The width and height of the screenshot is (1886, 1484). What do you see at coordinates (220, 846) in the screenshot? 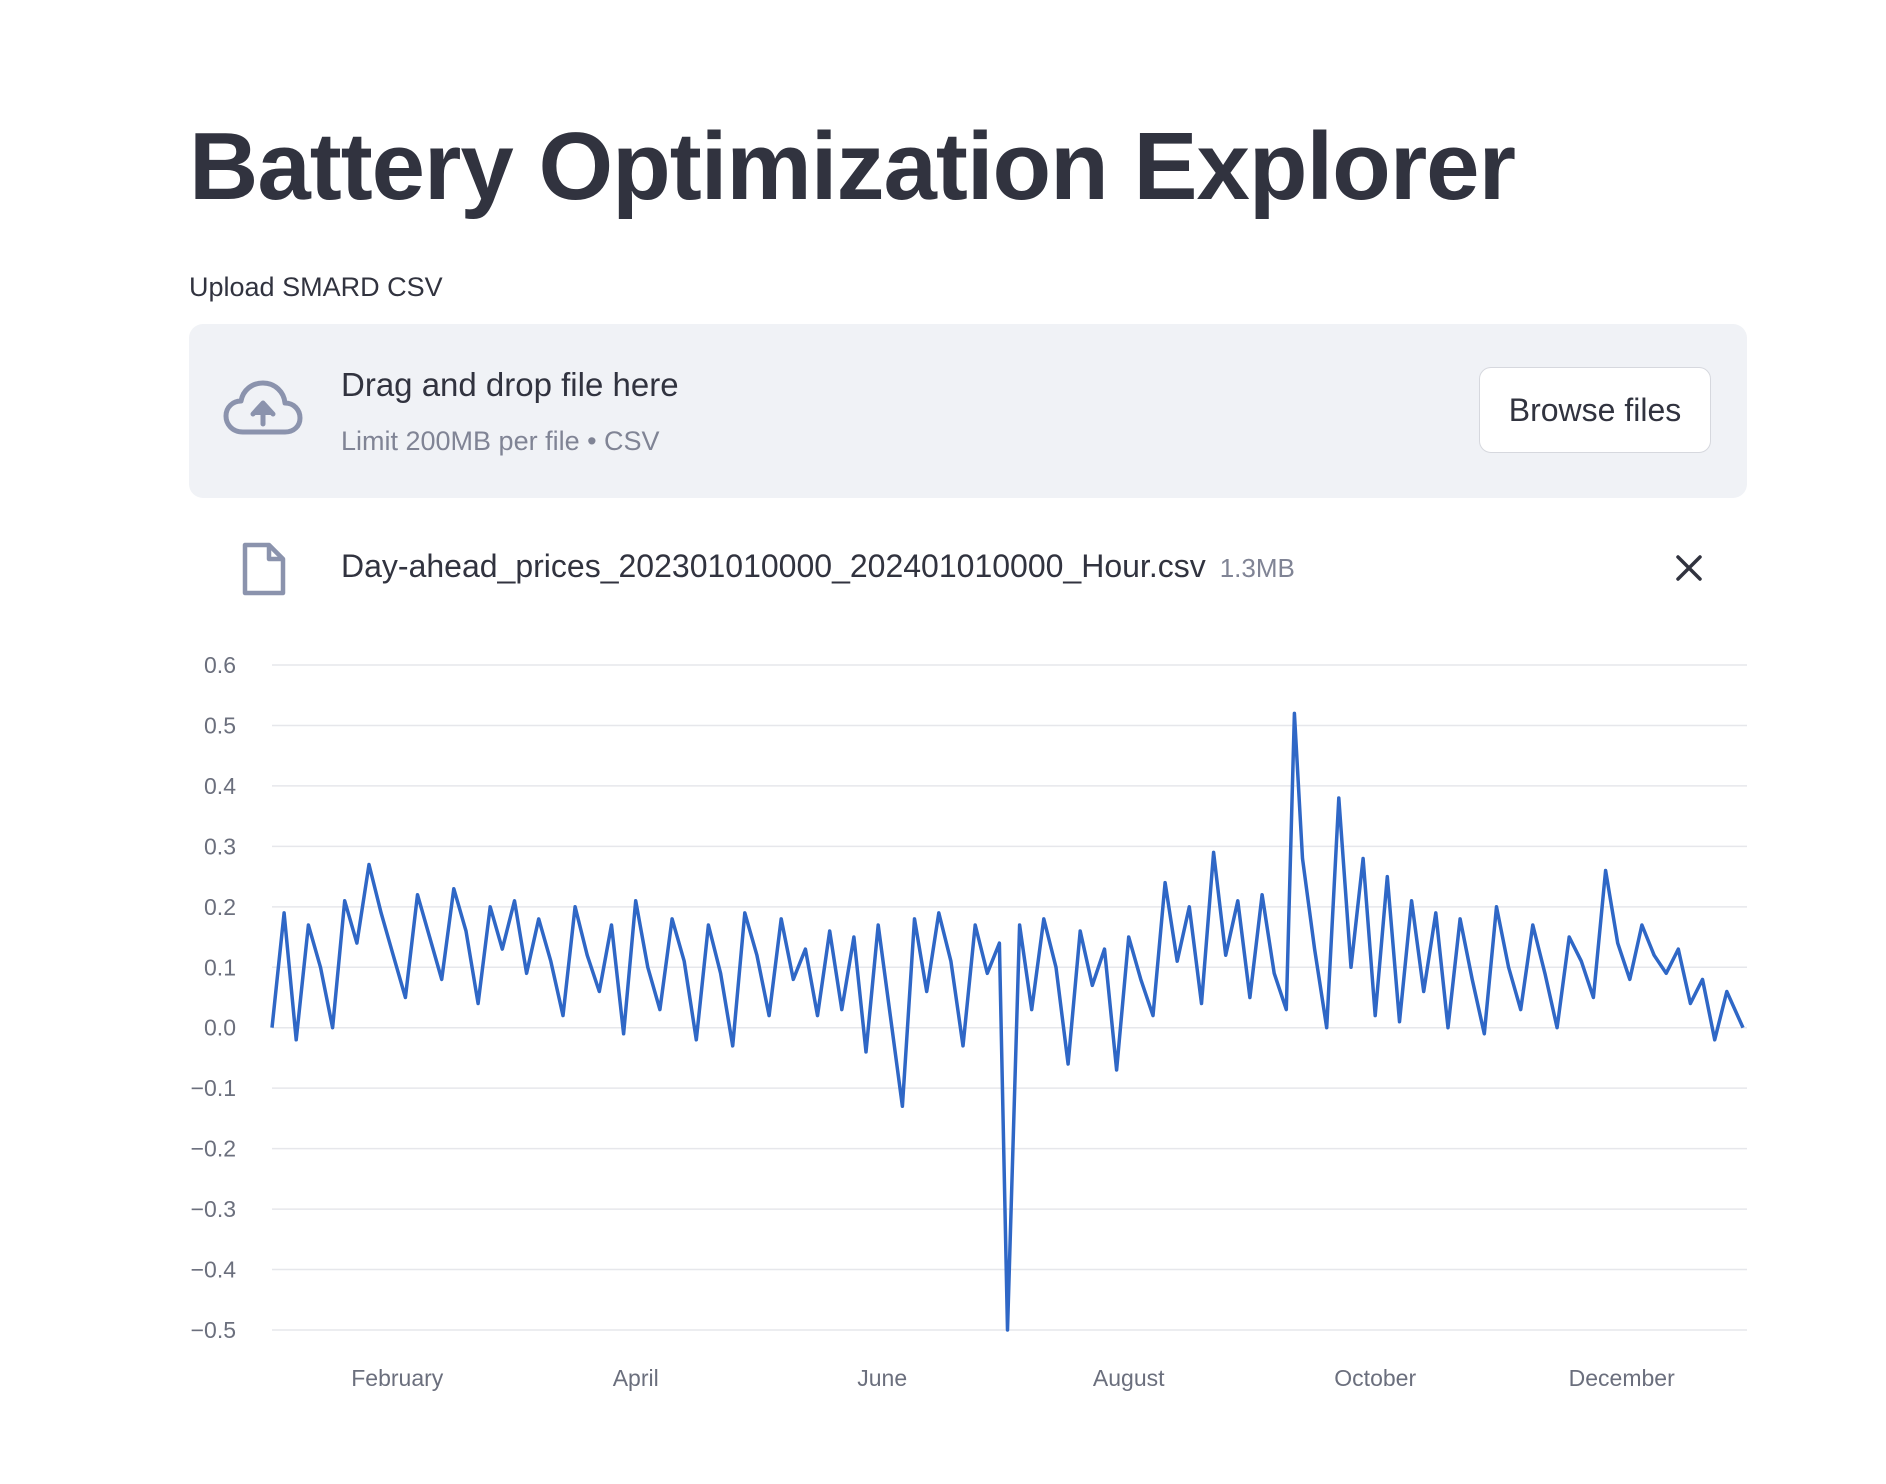
I see `y-tick-label: 0.3` at bounding box center [220, 846].